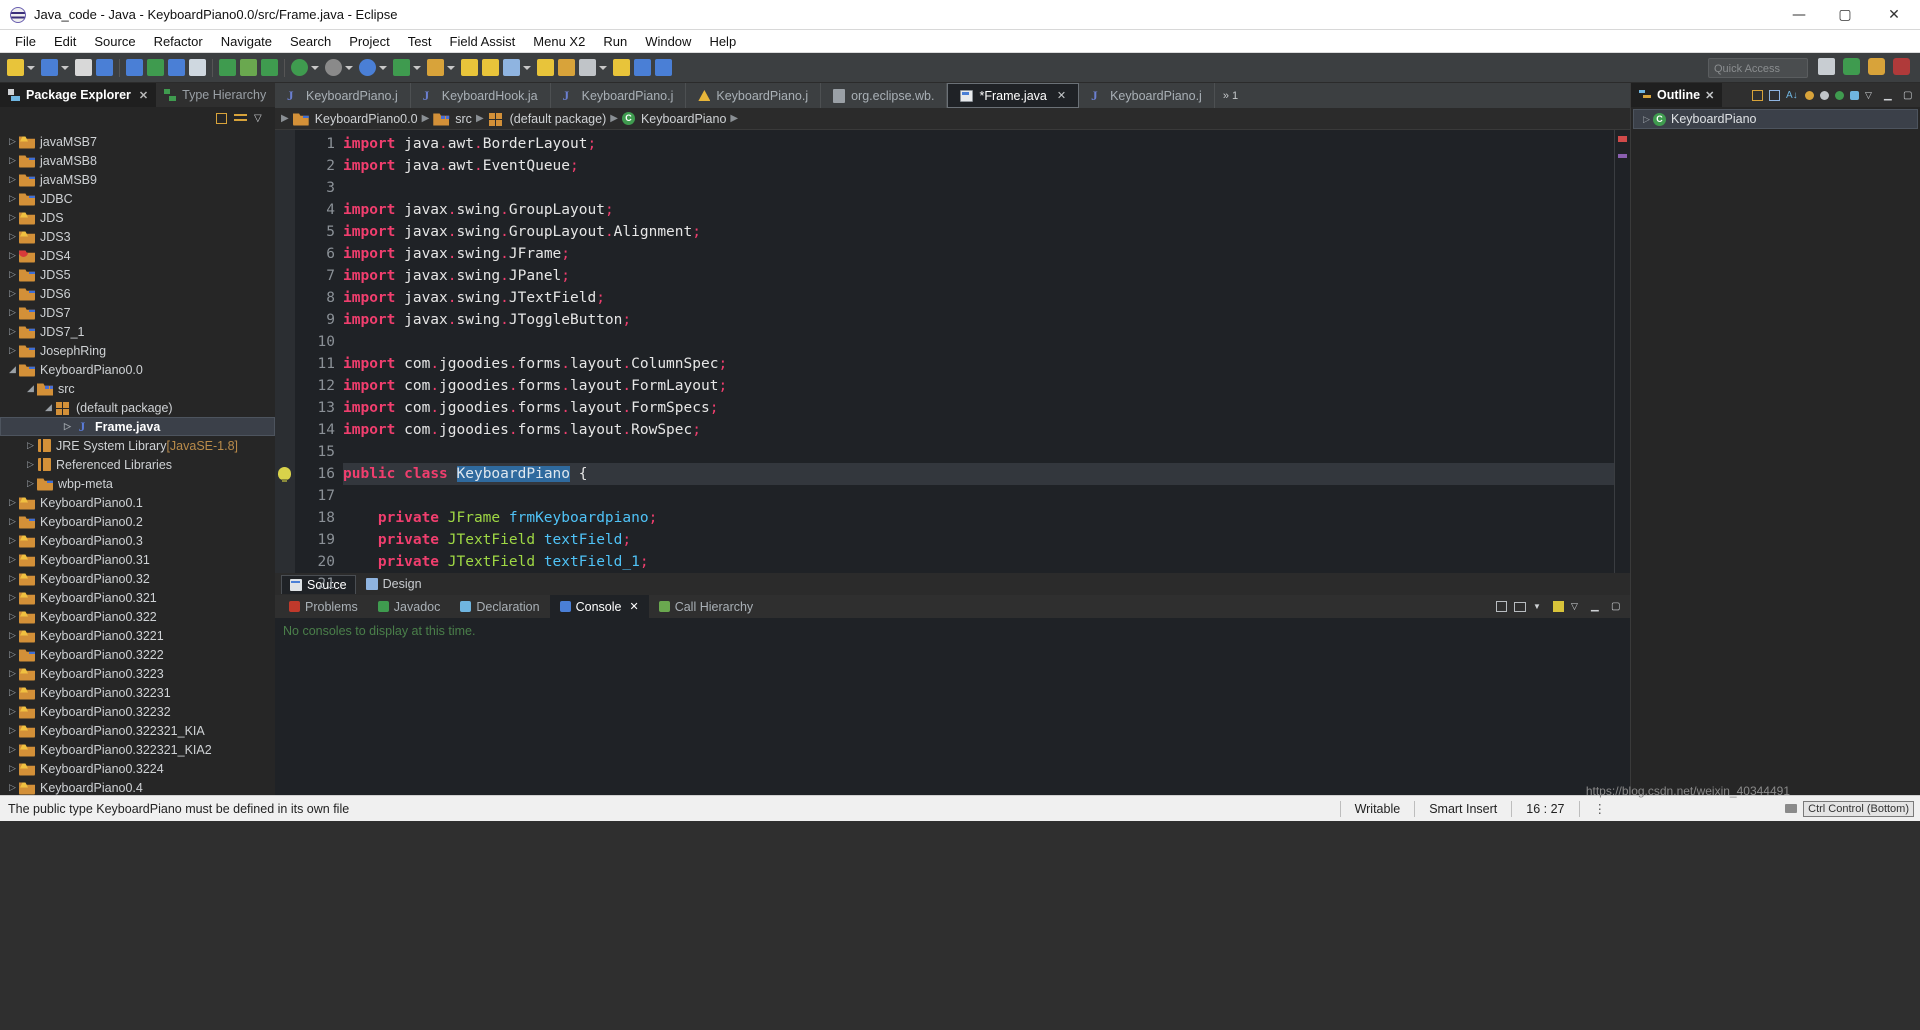 Image resolution: width=1920 pixels, height=1030 pixels. What do you see at coordinates (401, 67) in the screenshot?
I see `external-tools-icon` at bounding box center [401, 67].